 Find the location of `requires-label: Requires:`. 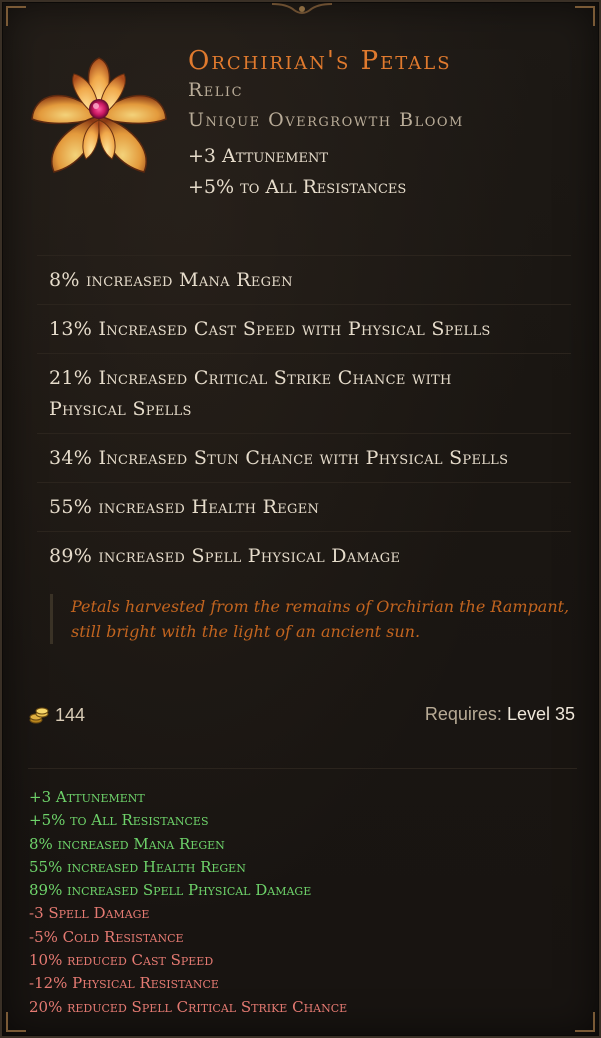

requires-label: Requires: is located at coordinates (463, 714).